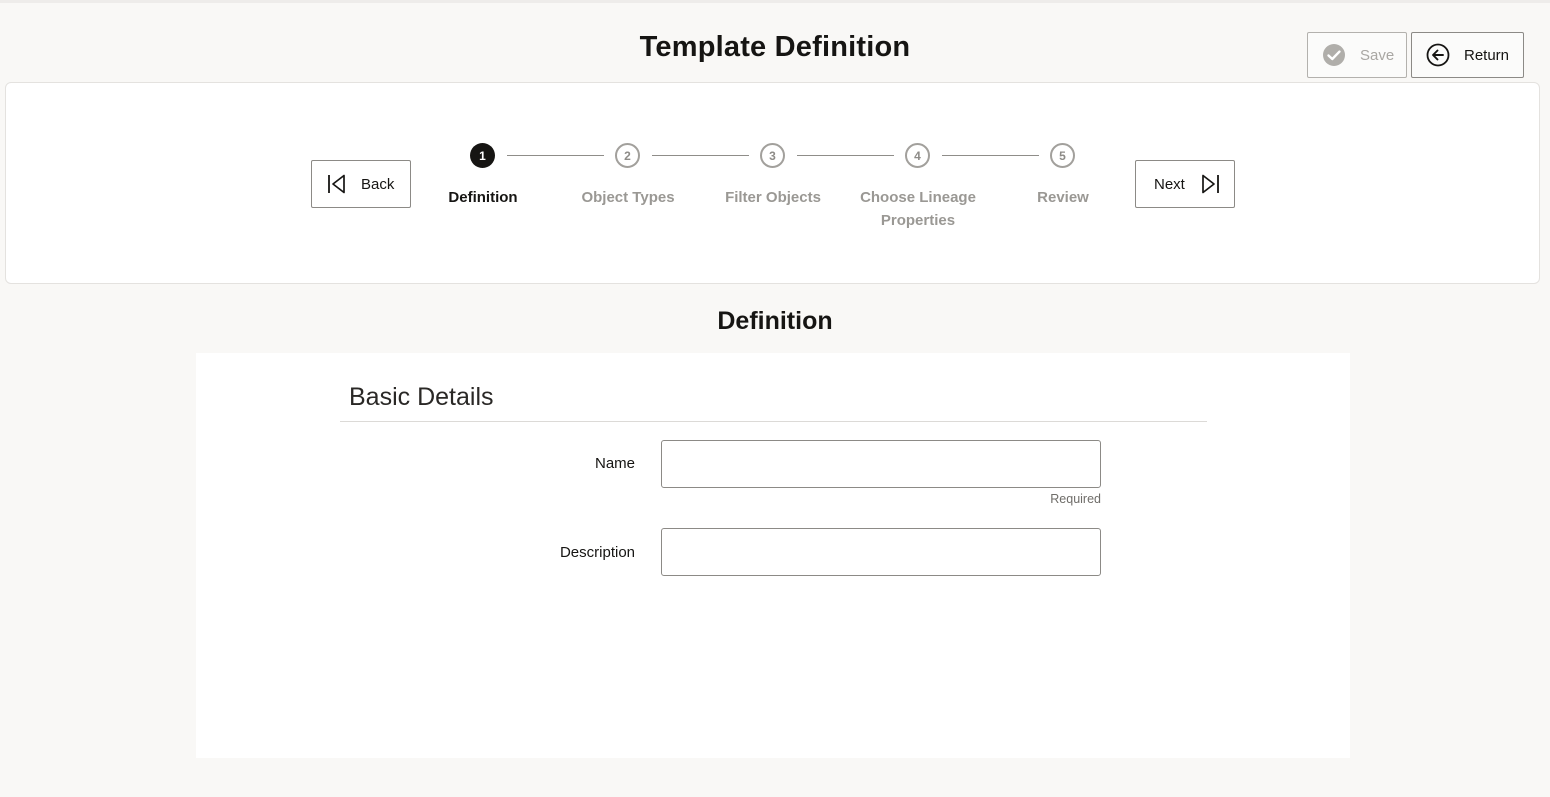 The width and height of the screenshot is (1550, 797). I want to click on name-input, so click(881, 464).